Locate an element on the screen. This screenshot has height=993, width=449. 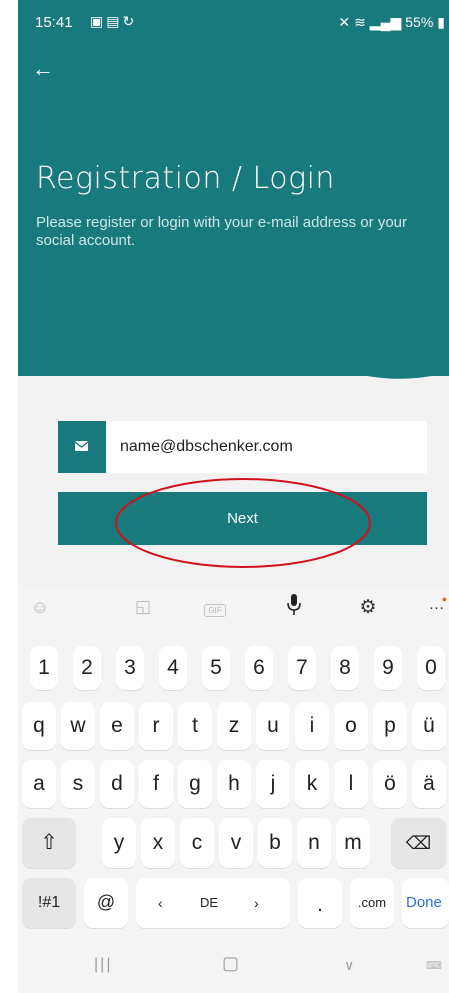
key: m is located at coordinates (353, 843).